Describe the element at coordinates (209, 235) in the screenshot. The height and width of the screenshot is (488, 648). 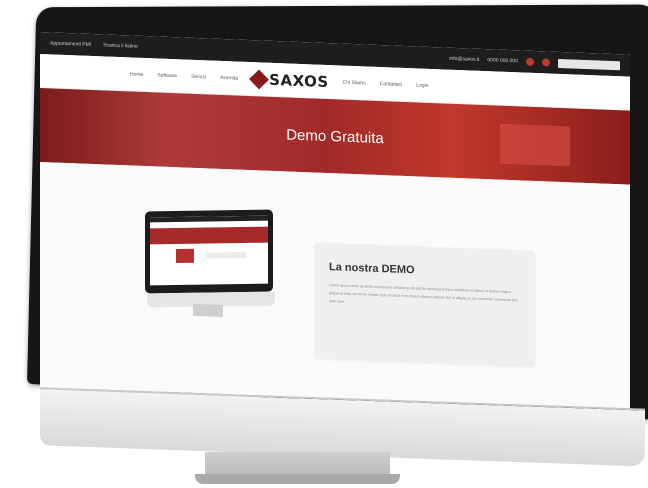
I see `mini-hero` at that location.